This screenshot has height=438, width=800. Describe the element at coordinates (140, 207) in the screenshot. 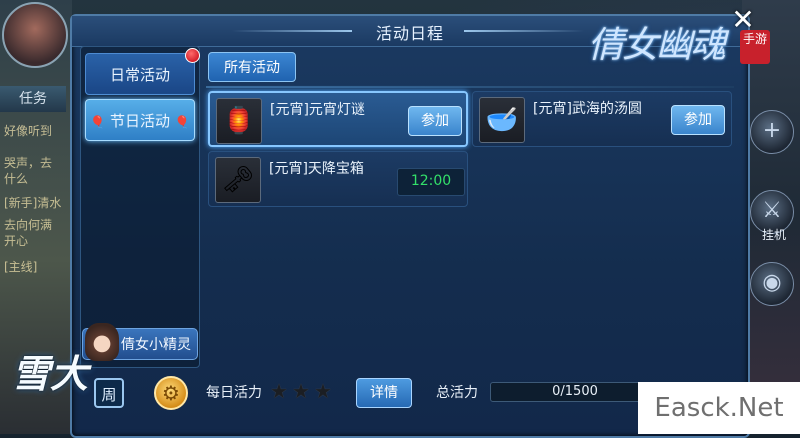

I see `category-list: 日常活动 🎈 节日活动 🎈` at that location.